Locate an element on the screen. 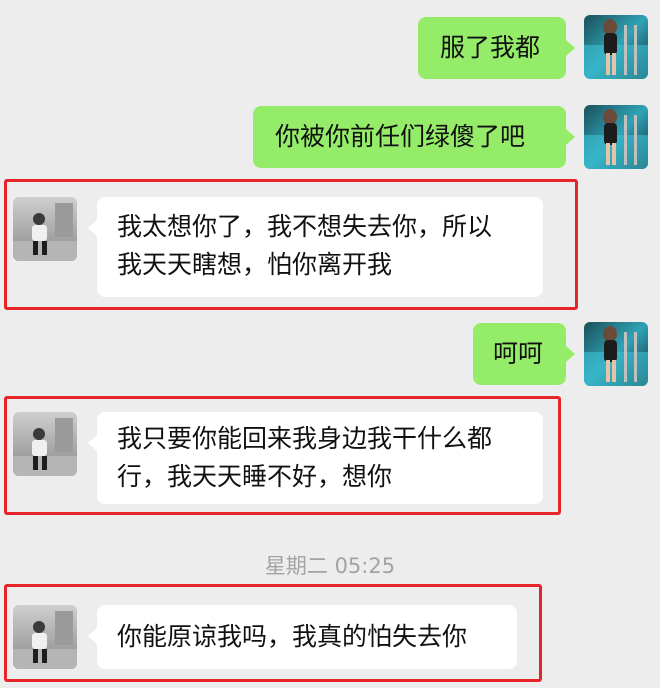  message-text: 服了我都 is located at coordinates (490, 47).